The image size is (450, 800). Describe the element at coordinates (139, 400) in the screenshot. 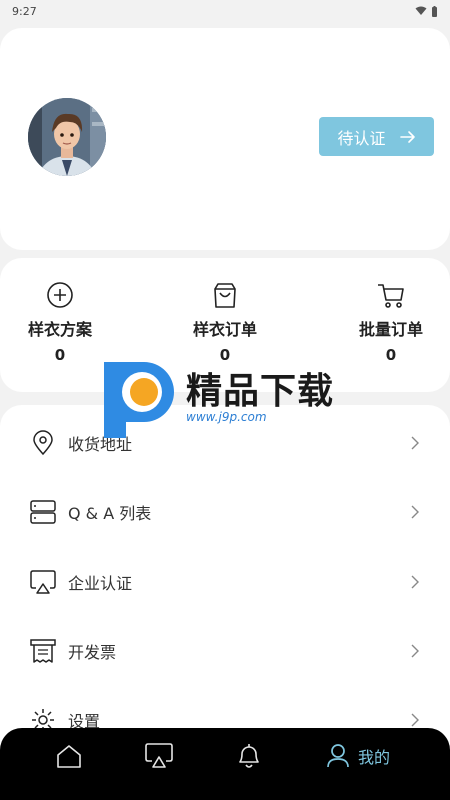

I see `watermark-logo` at that location.